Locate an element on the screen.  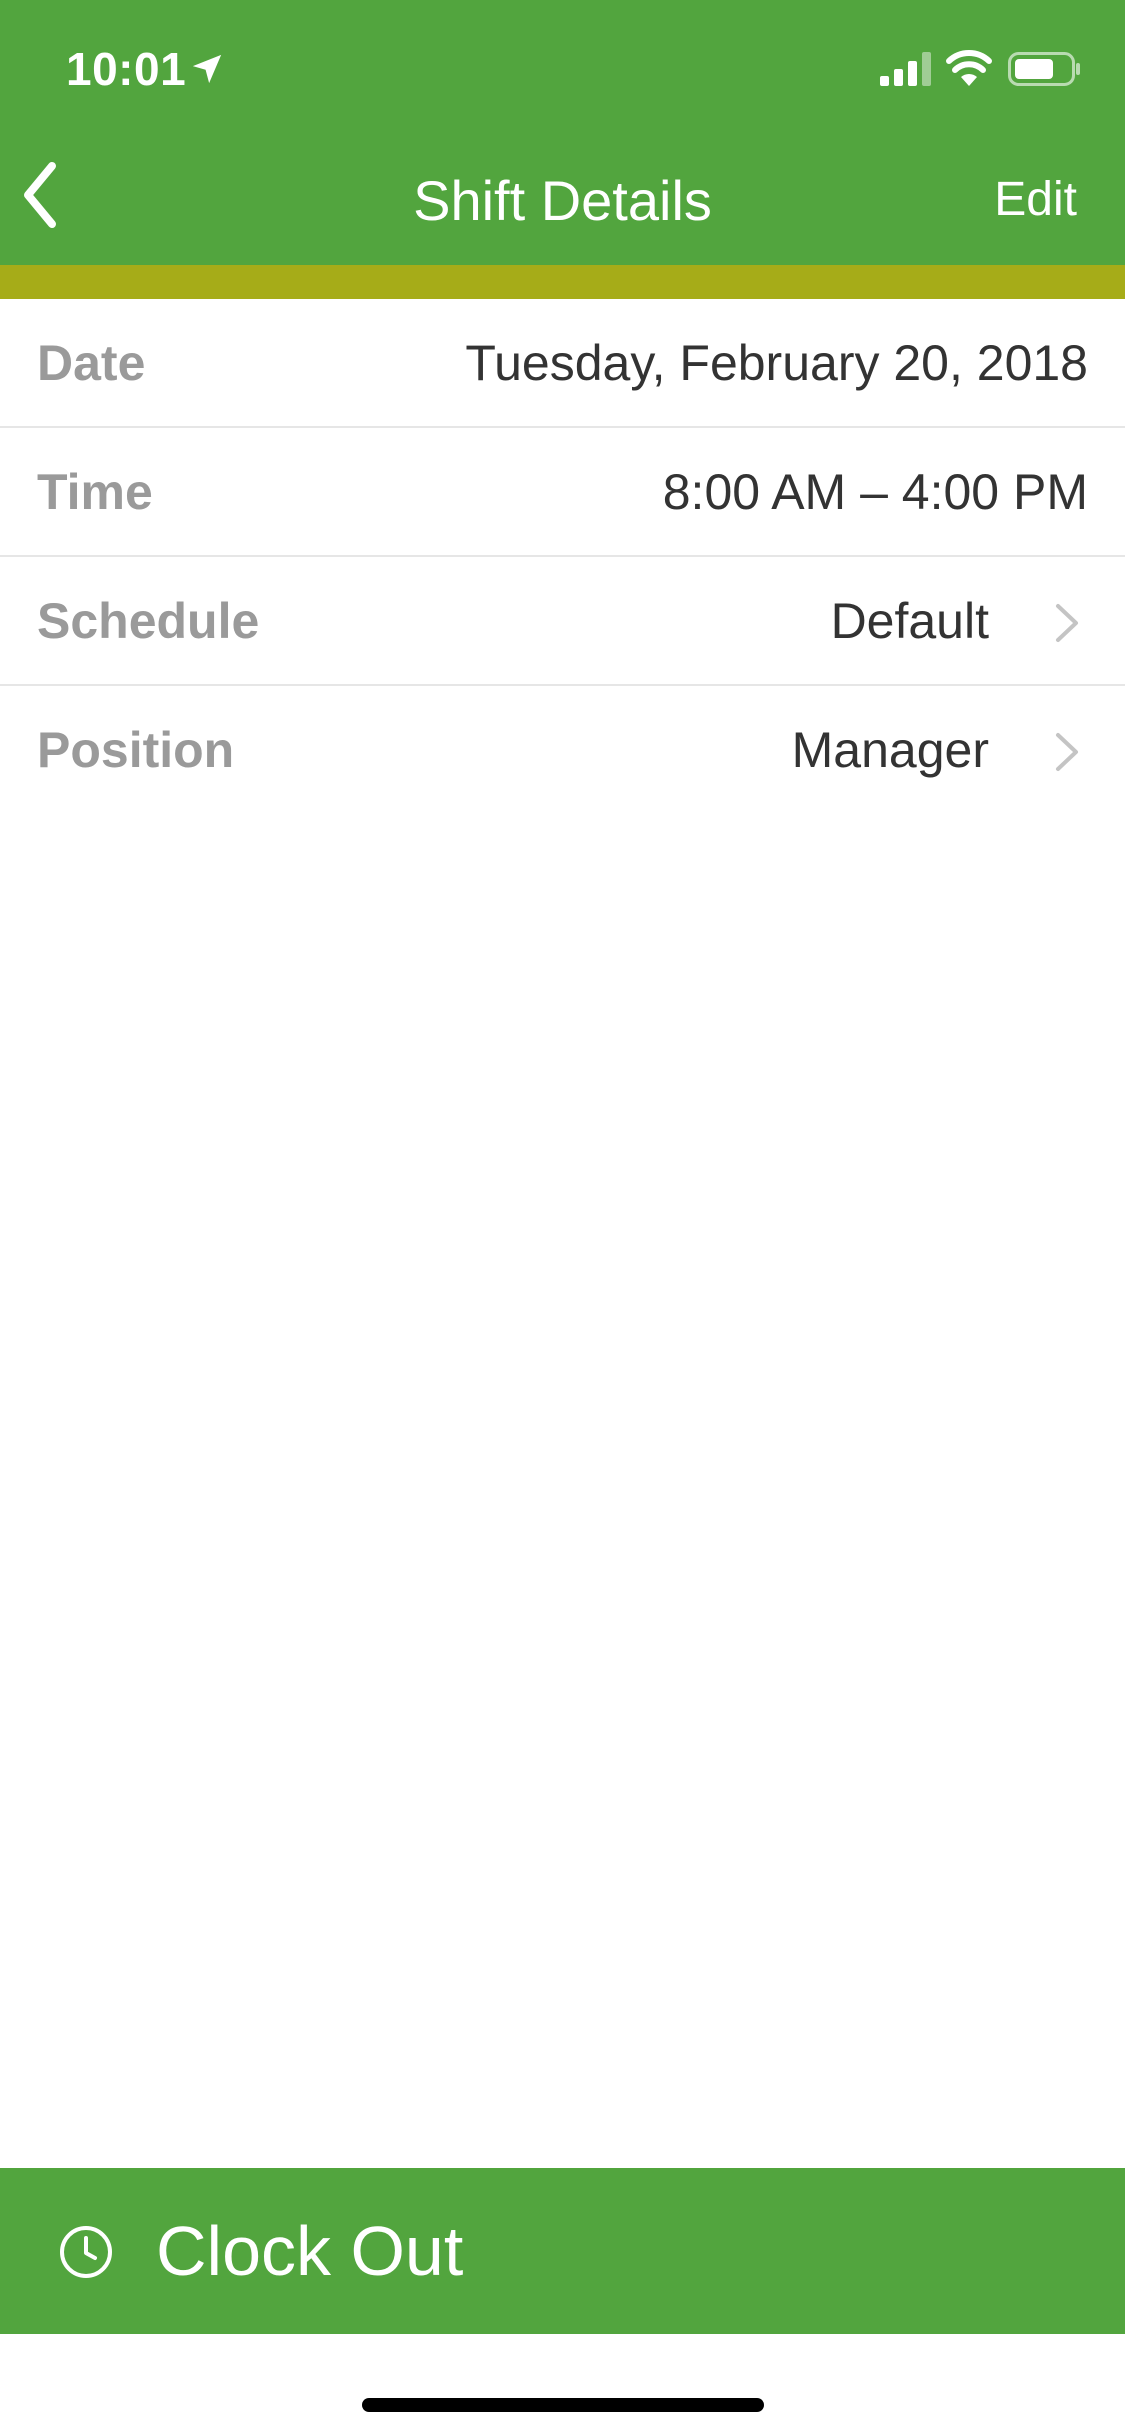
schedule-value: Default is located at coordinates (909, 621).